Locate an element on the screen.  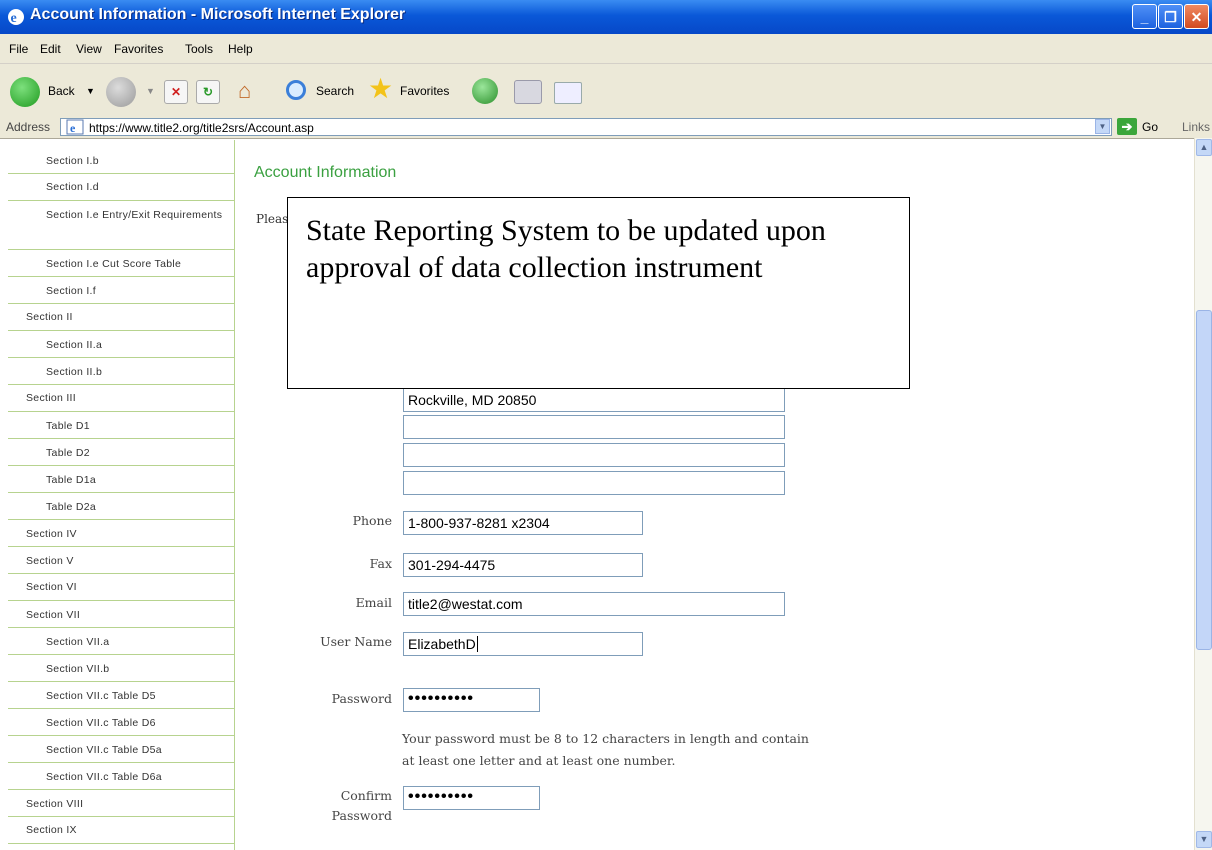
menu-favorites: Favorites is located at coordinates (138, 49).